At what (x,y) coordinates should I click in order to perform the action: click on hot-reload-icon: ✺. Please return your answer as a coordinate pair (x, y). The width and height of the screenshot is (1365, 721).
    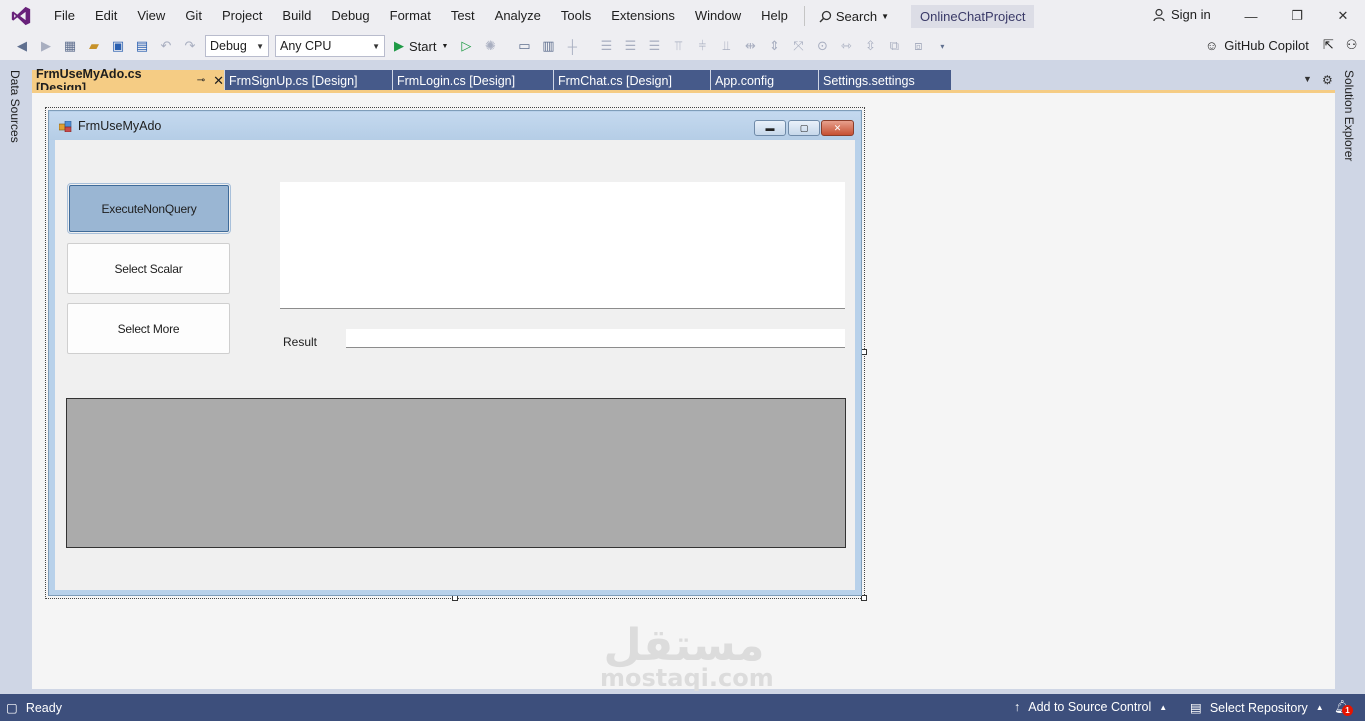
    Looking at the image, I should click on (490, 46).